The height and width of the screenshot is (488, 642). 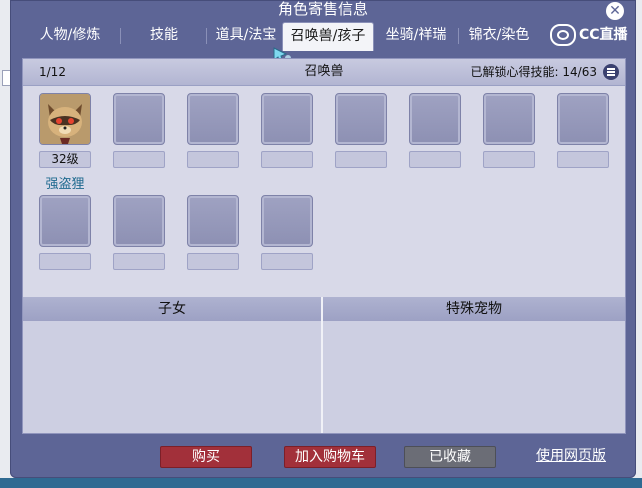 I want to click on tab-skills: 技能, so click(x=164, y=36).